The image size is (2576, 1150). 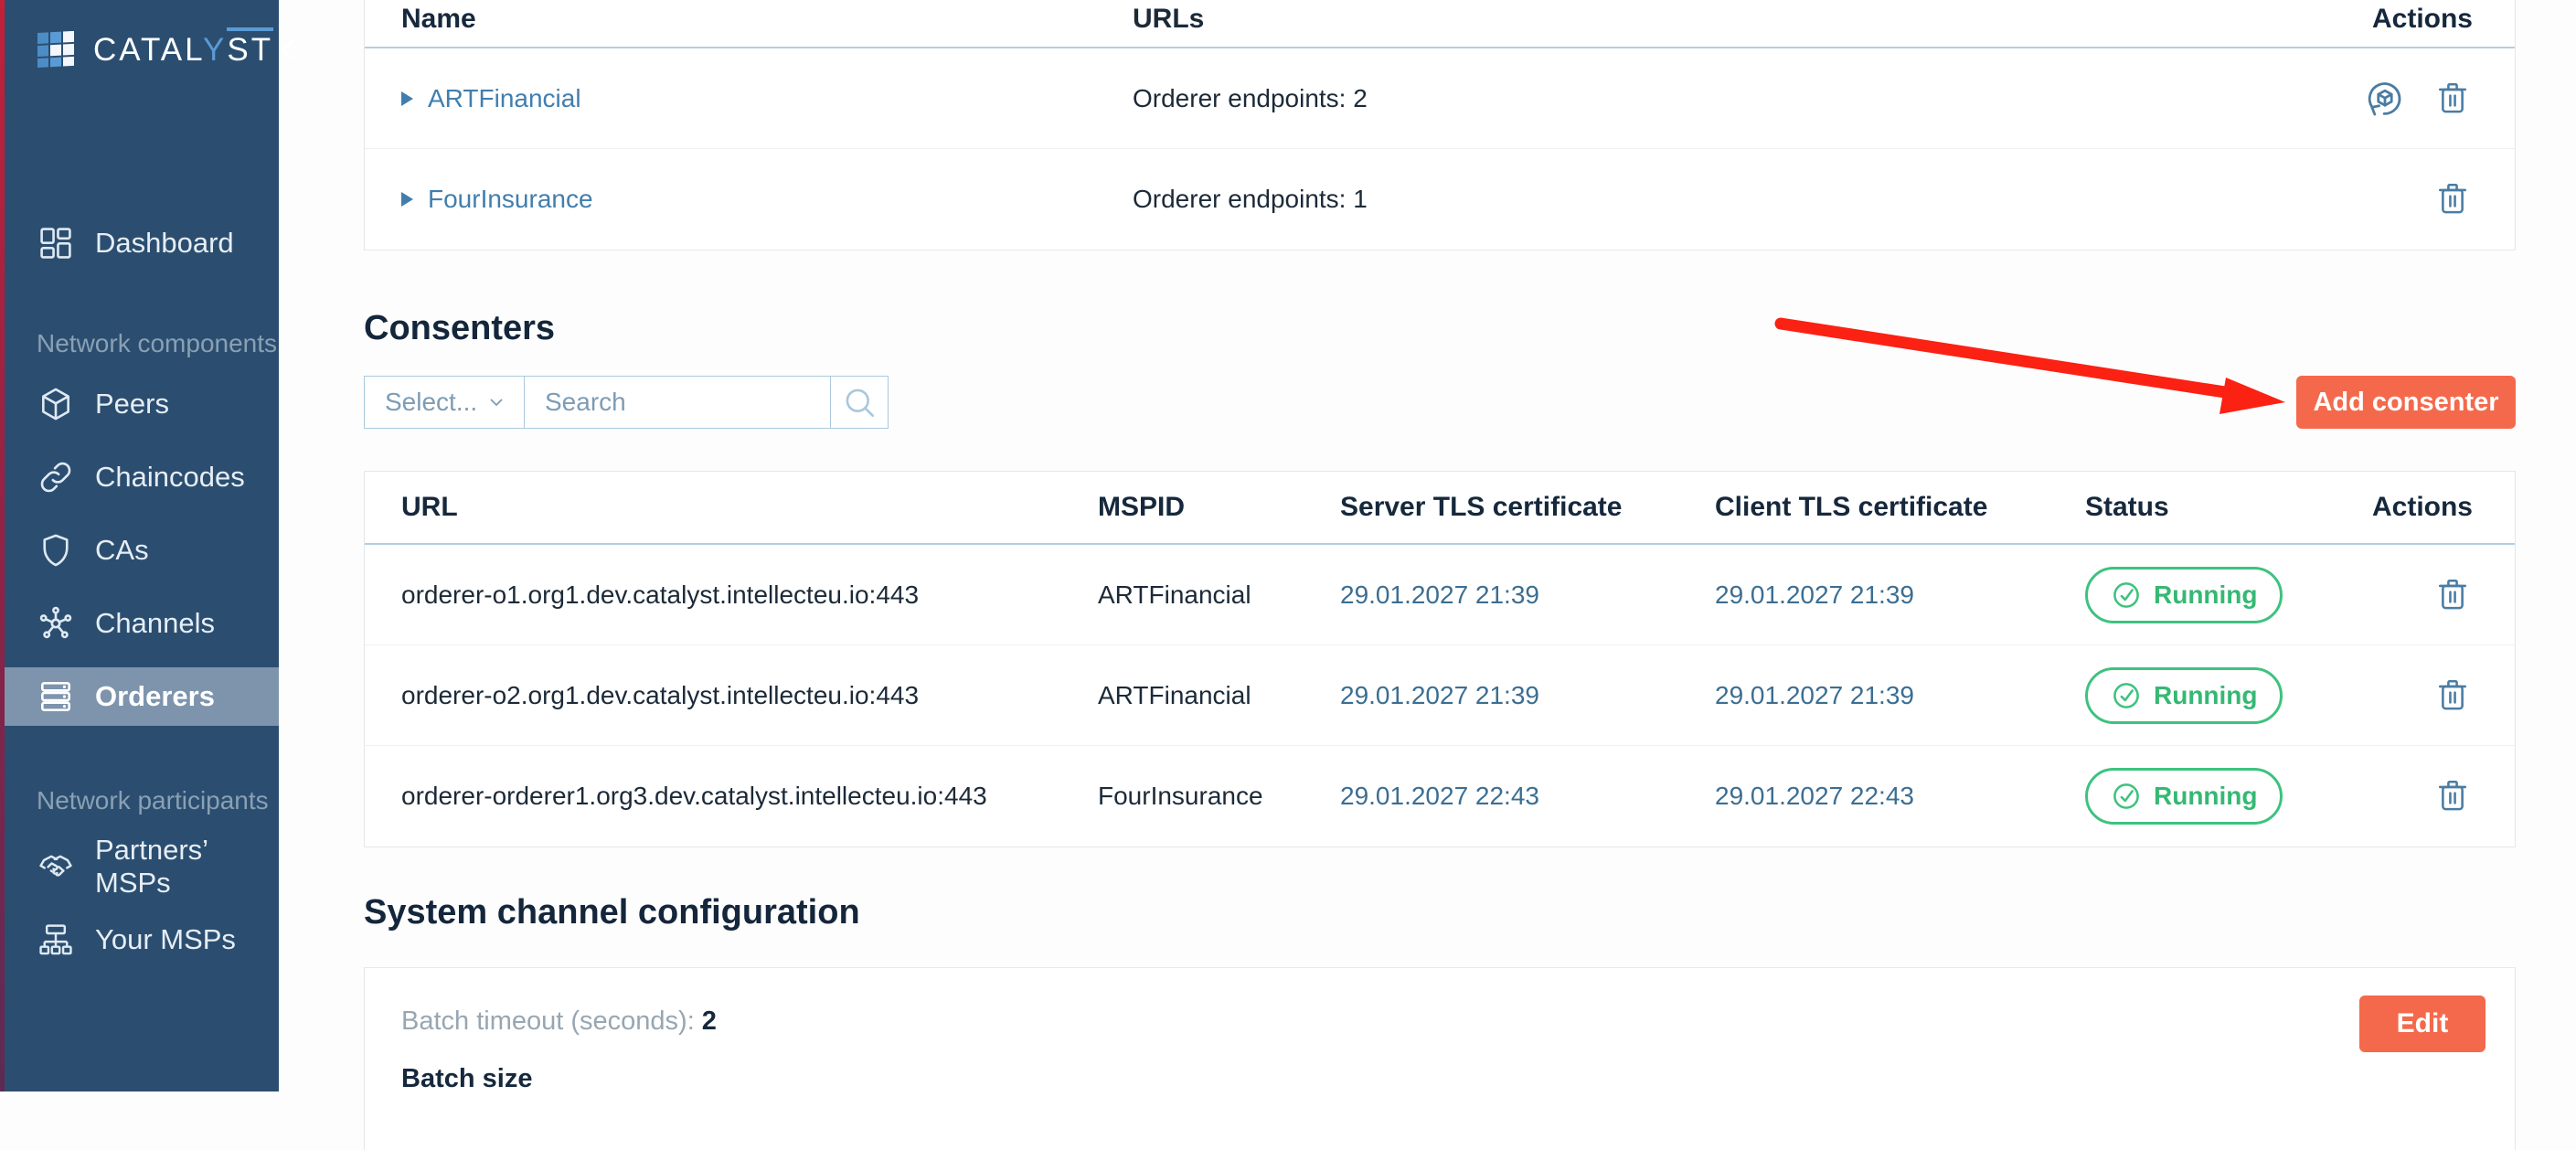 What do you see at coordinates (183, 48) in the screenshot?
I see `logo-wordmark: CATALYST` at bounding box center [183, 48].